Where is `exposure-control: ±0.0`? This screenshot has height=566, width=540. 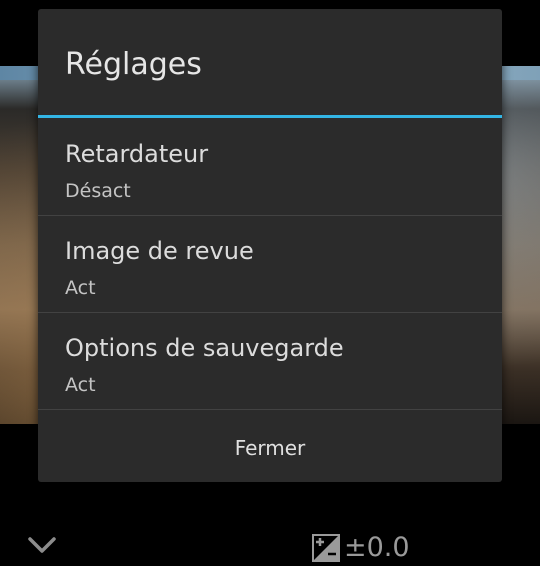 exposure-control: ±0.0 is located at coordinates (361, 548).